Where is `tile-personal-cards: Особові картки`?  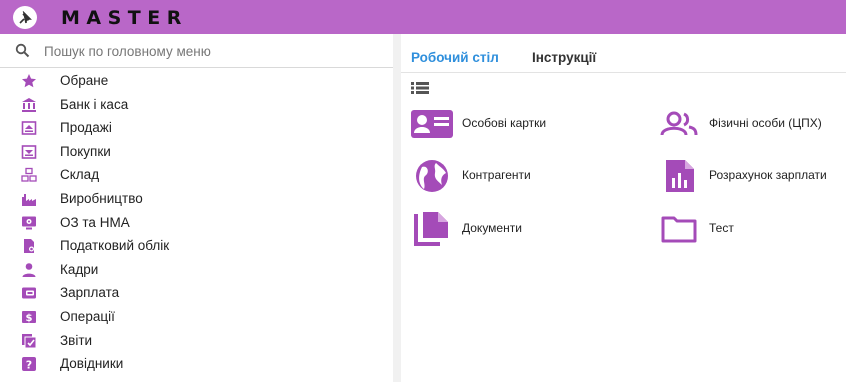
tile-personal-cards: Особові картки is located at coordinates (511, 124).